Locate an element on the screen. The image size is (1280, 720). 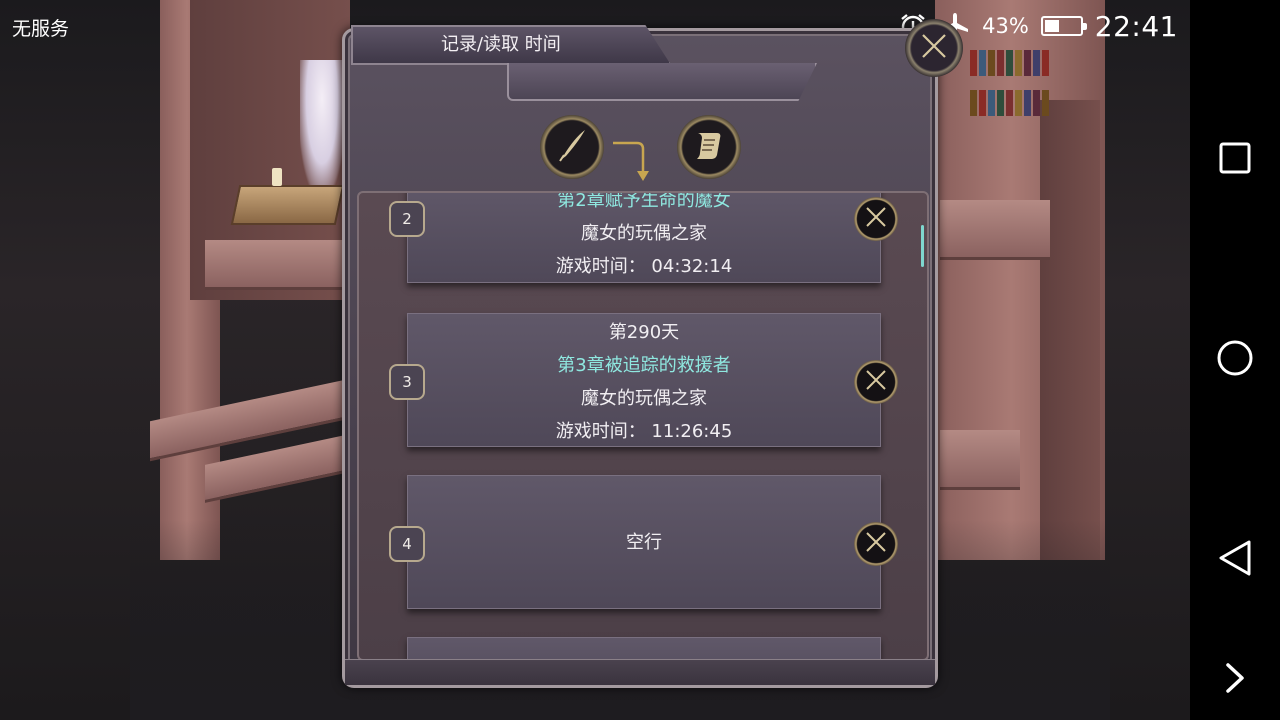
expand-icon is located at coordinates (1235, 680).